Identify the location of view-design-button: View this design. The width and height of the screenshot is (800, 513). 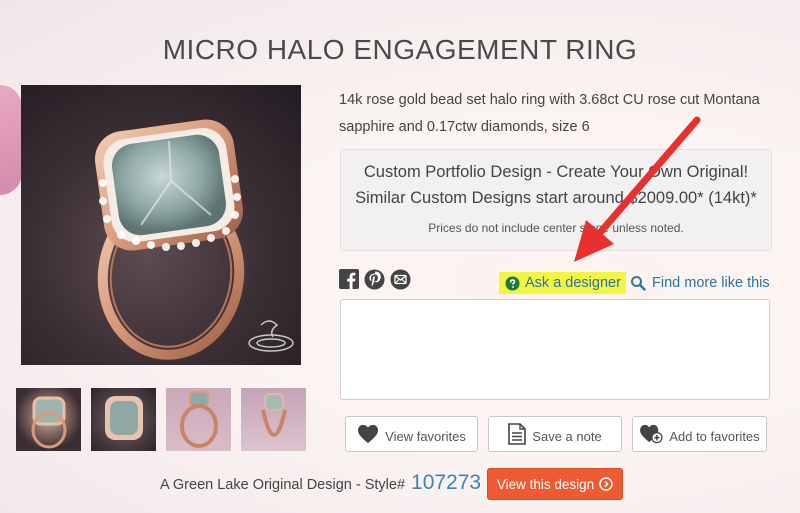
(555, 484).